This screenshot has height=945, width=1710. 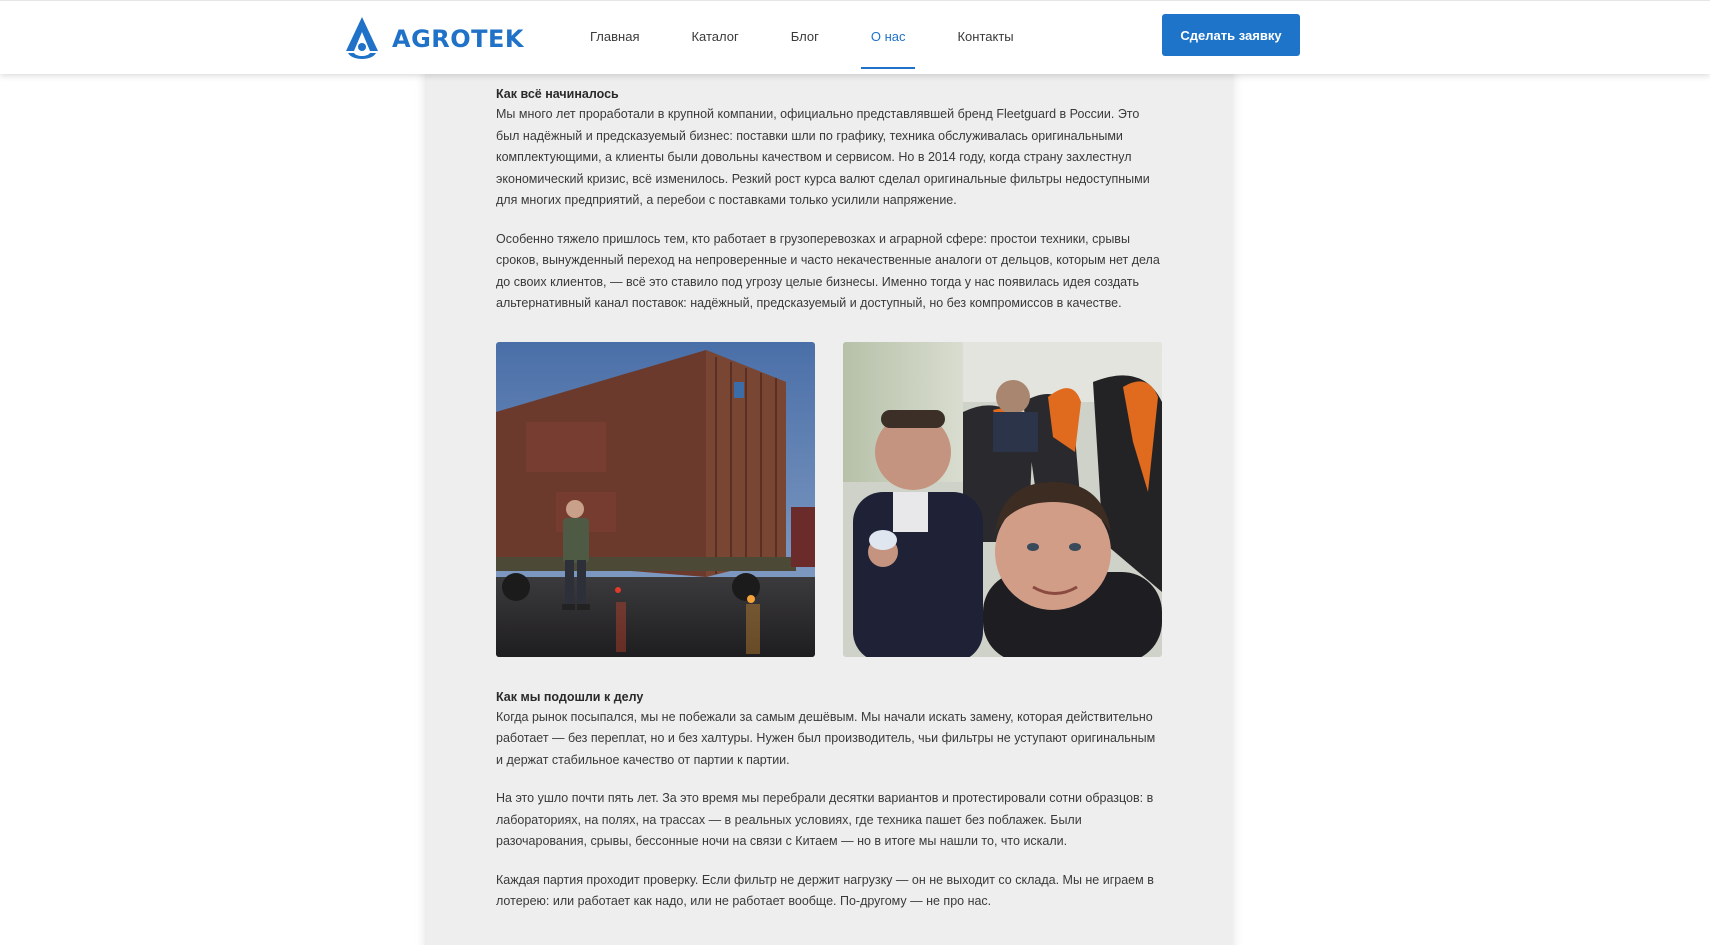 What do you see at coordinates (1002, 499) in the screenshot?
I see `bus-selfie-photo` at bounding box center [1002, 499].